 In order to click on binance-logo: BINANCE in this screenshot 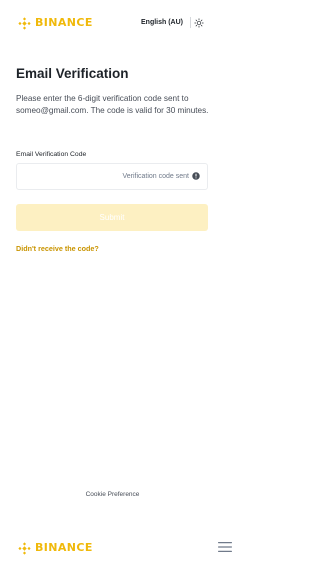, I will do `click(55, 23)`.